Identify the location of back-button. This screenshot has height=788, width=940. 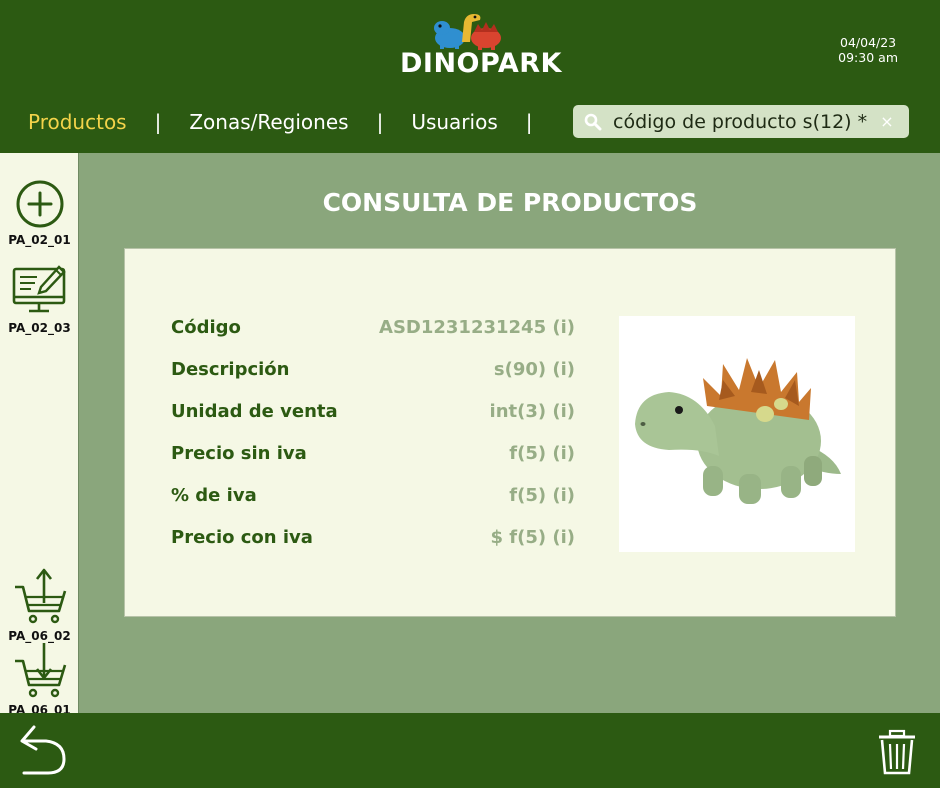
(43, 751).